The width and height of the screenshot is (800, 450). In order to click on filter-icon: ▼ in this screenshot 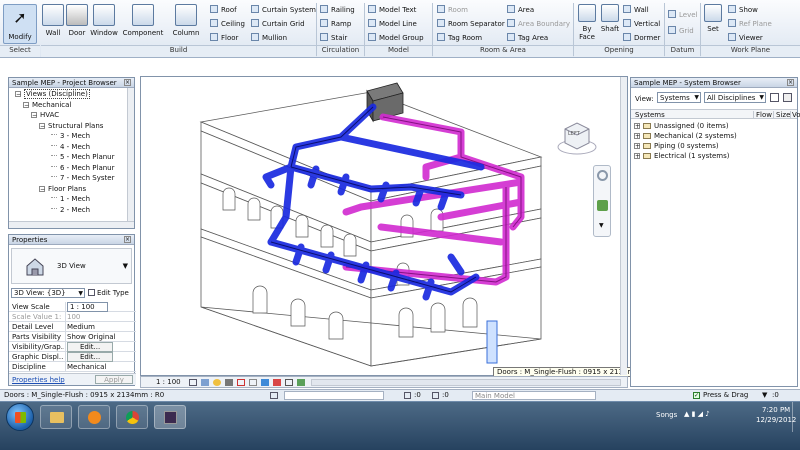, I will do `click(764, 395)`.